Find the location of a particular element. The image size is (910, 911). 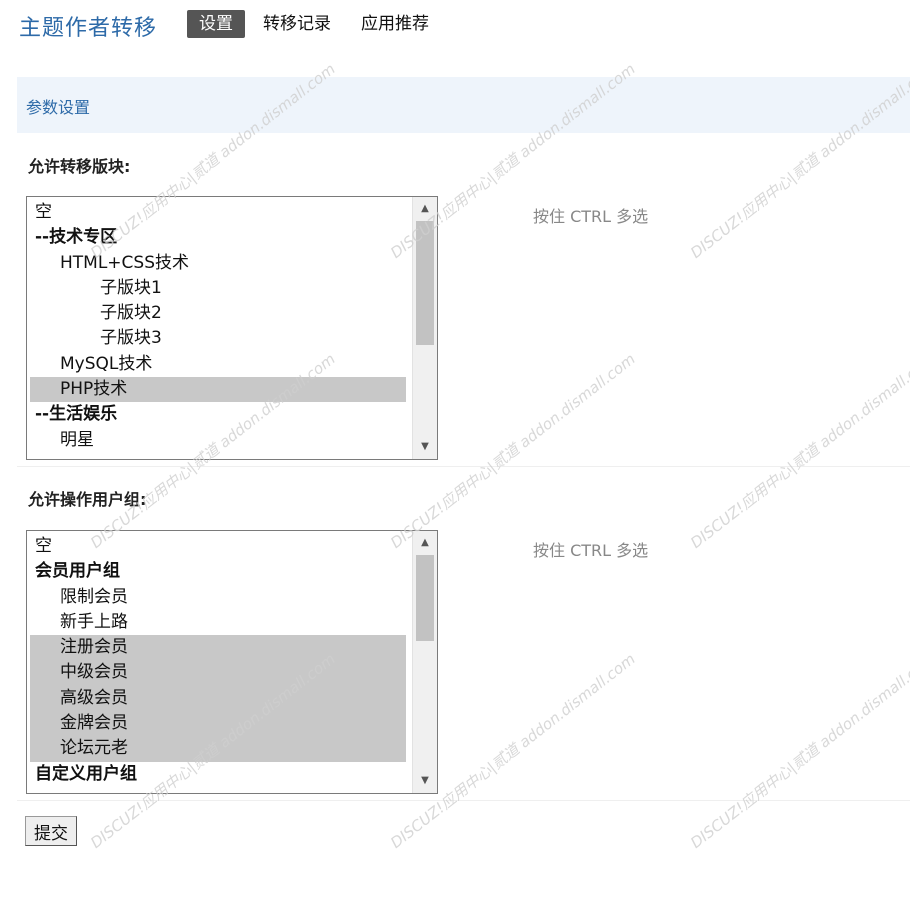

usergroups-option: 限制会员 is located at coordinates (218, 597).